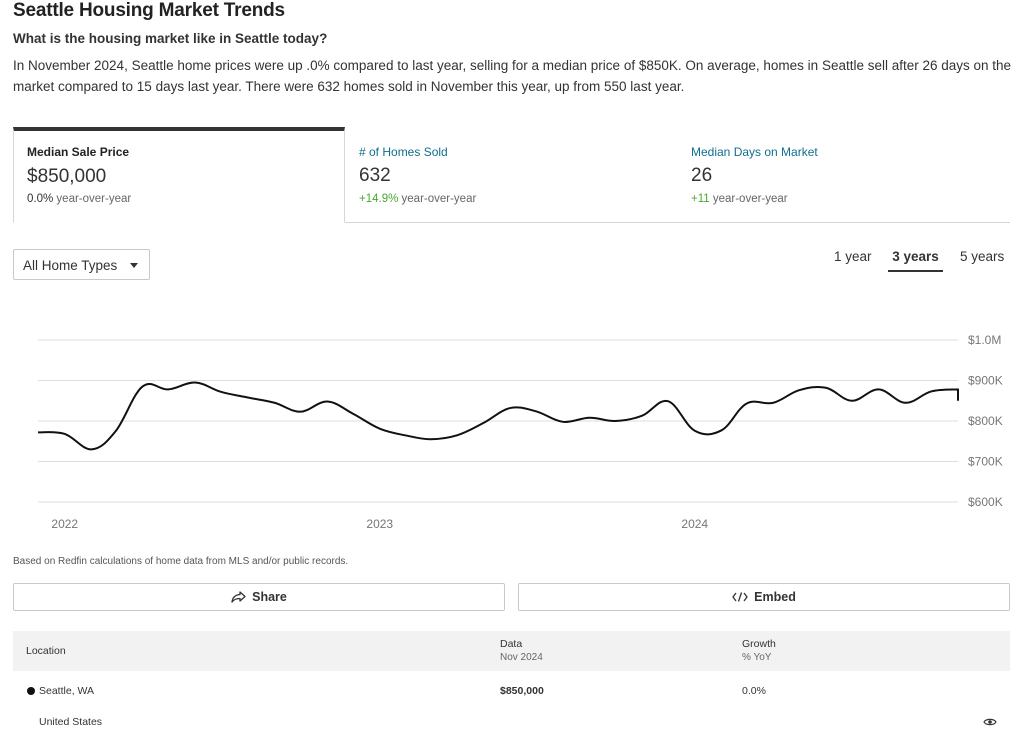 The image size is (1024, 735). What do you see at coordinates (78, 152) in the screenshot?
I see `tab-label: Median Sale Price` at bounding box center [78, 152].